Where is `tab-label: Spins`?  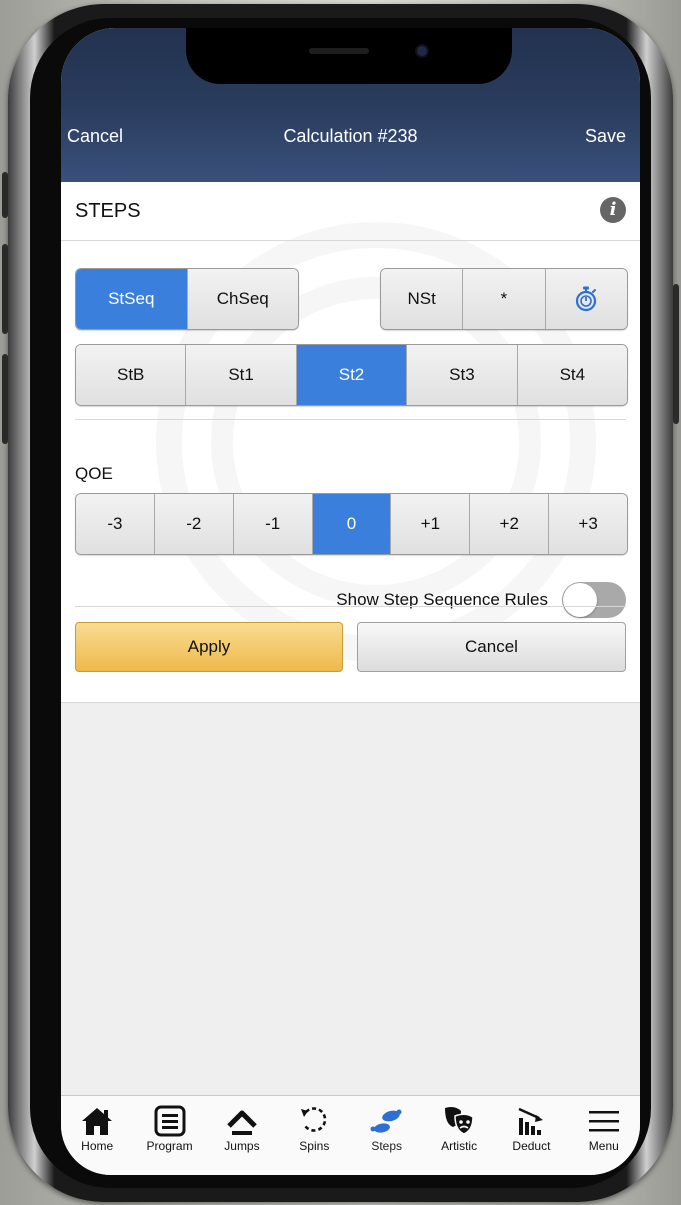
tab-label: Spins is located at coordinates (314, 1146).